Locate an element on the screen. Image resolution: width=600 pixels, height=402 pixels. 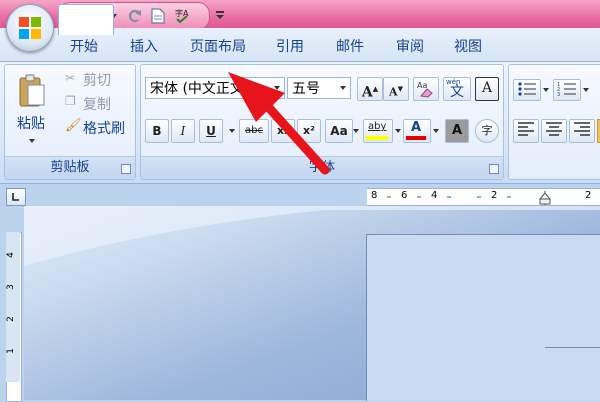
copy-icon: ❐ is located at coordinates (70, 101).